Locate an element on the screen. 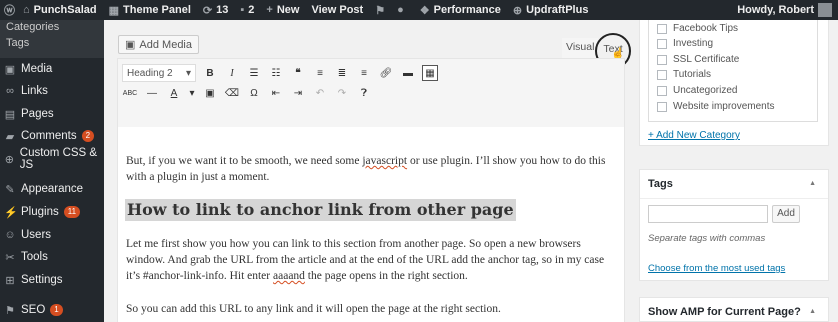  sidebar-item-links: ∞ Links is located at coordinates (52, 91).